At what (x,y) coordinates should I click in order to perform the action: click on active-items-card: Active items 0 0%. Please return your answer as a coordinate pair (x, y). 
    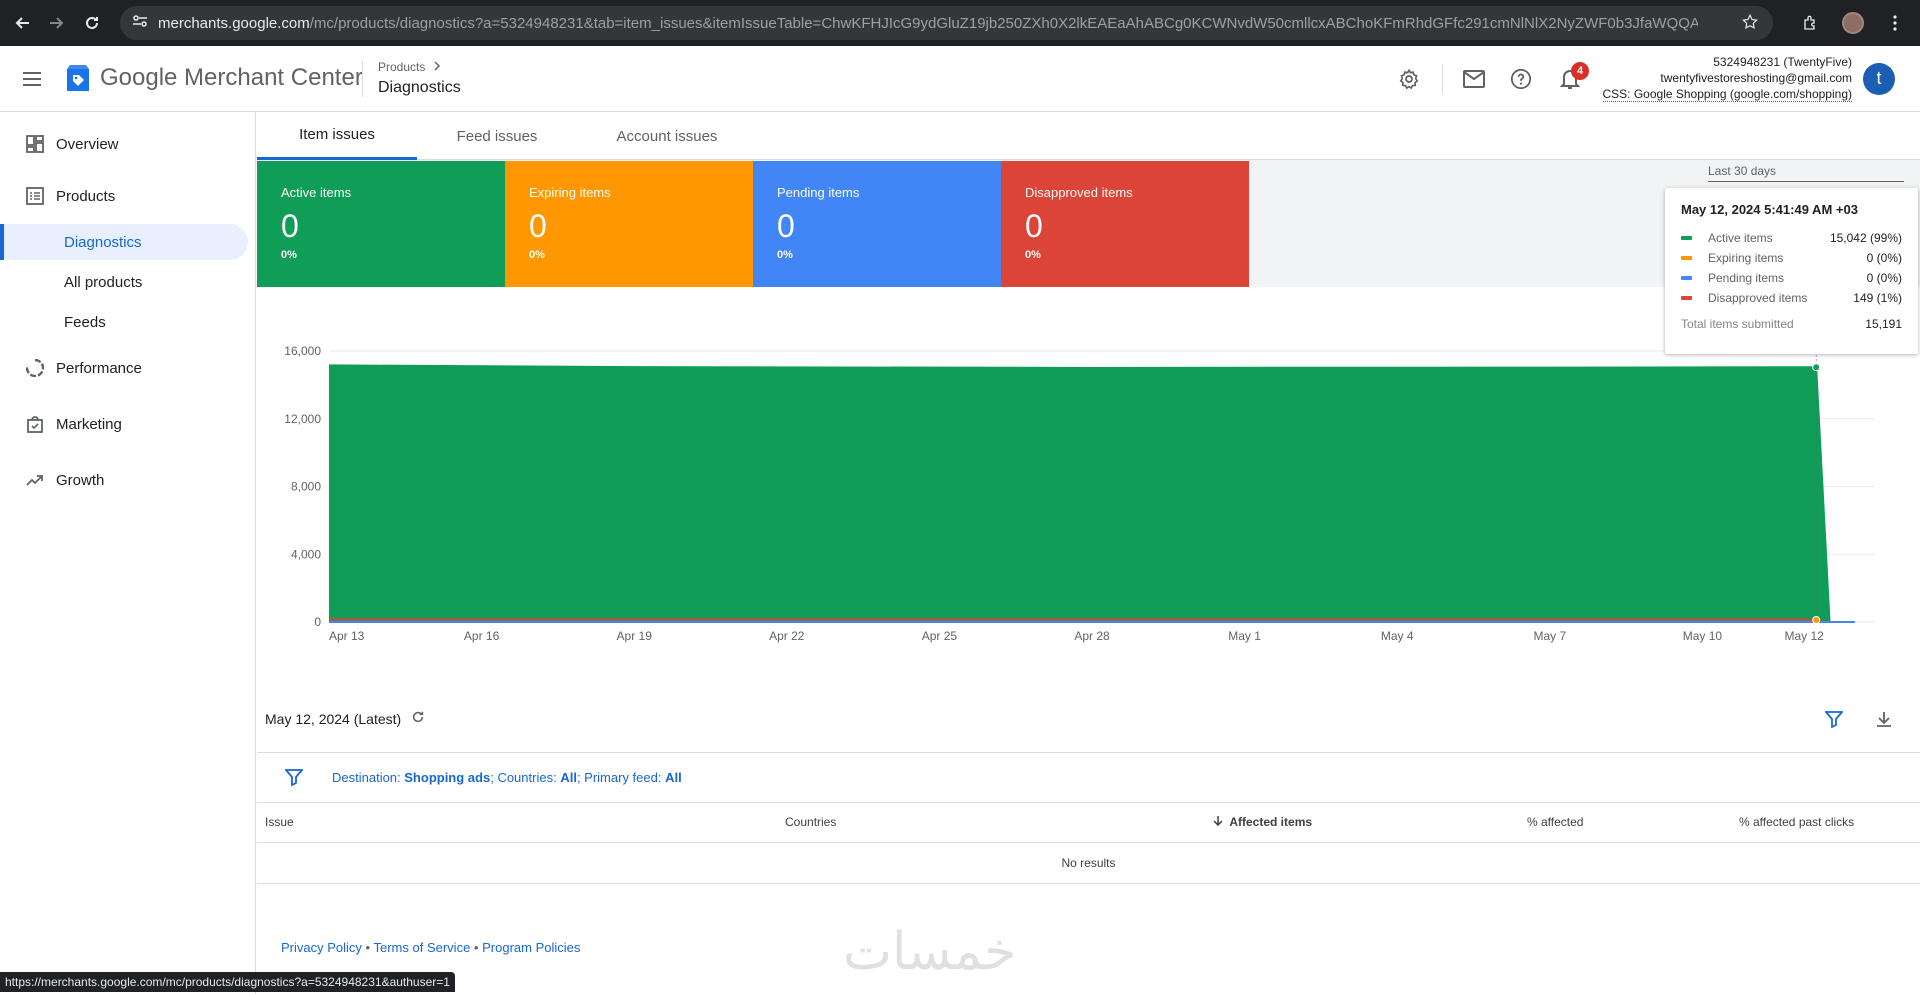
    Looking at the image, I should click on (381, 224).